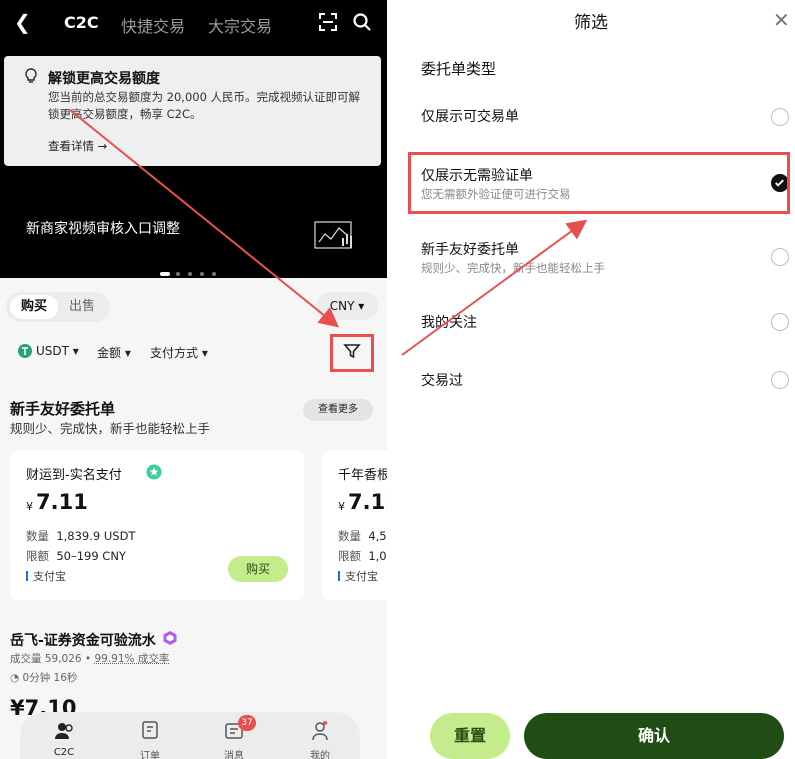 This screenshot has height=759, width=795. I want to click on option-beginner-friendly-desc: 规则少、完成快，新手也能轻松上手, so click(513, 268).